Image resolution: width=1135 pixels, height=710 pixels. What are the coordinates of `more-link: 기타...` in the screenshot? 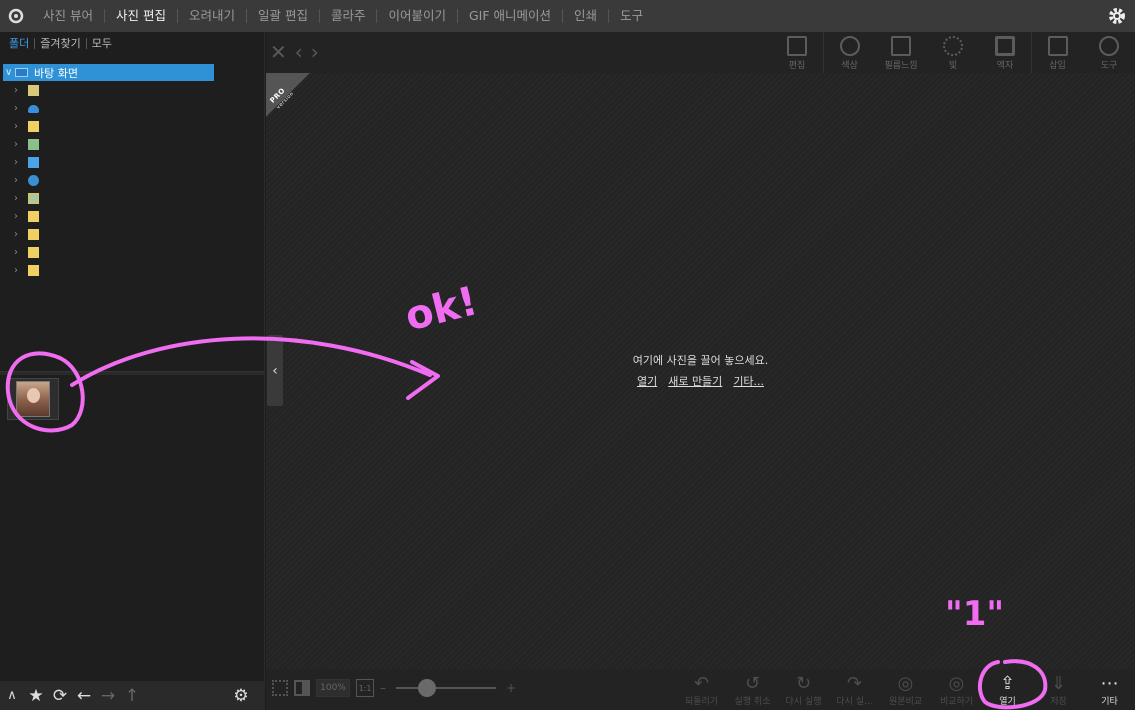 It's located at (748, 381).